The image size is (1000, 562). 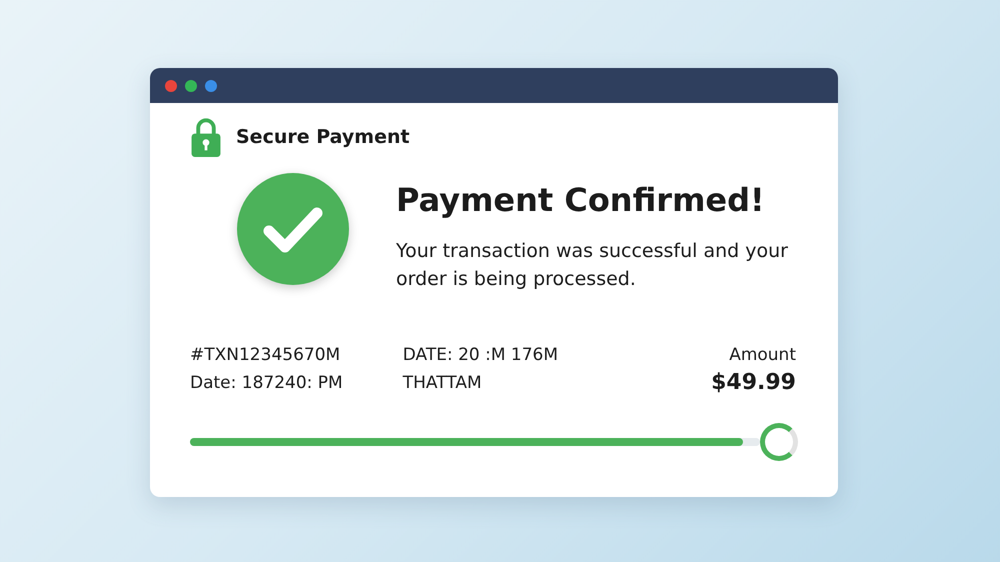 I want to click on confirmation-title: Payment Confirmed!, so click(x=581, y=200).